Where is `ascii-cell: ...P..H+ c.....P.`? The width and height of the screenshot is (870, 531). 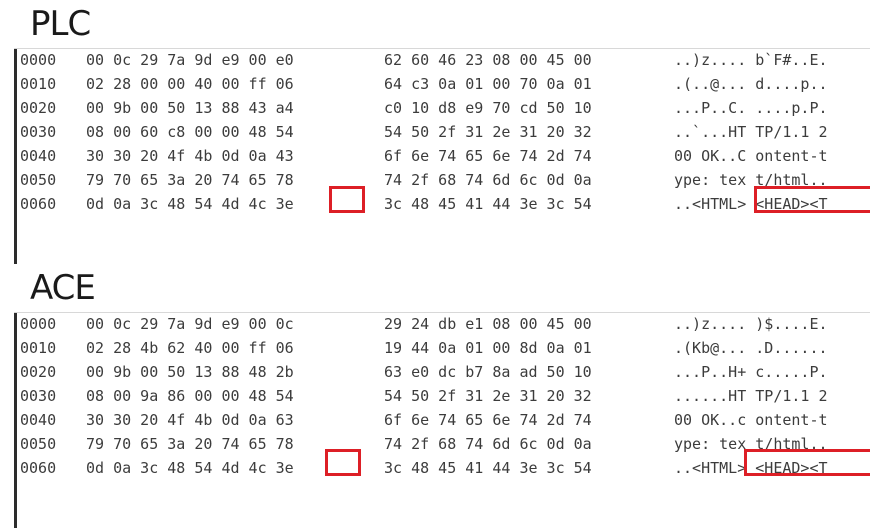 ascii-cell: ...P..H+ c.....P. is located at coordinates (751, 372).